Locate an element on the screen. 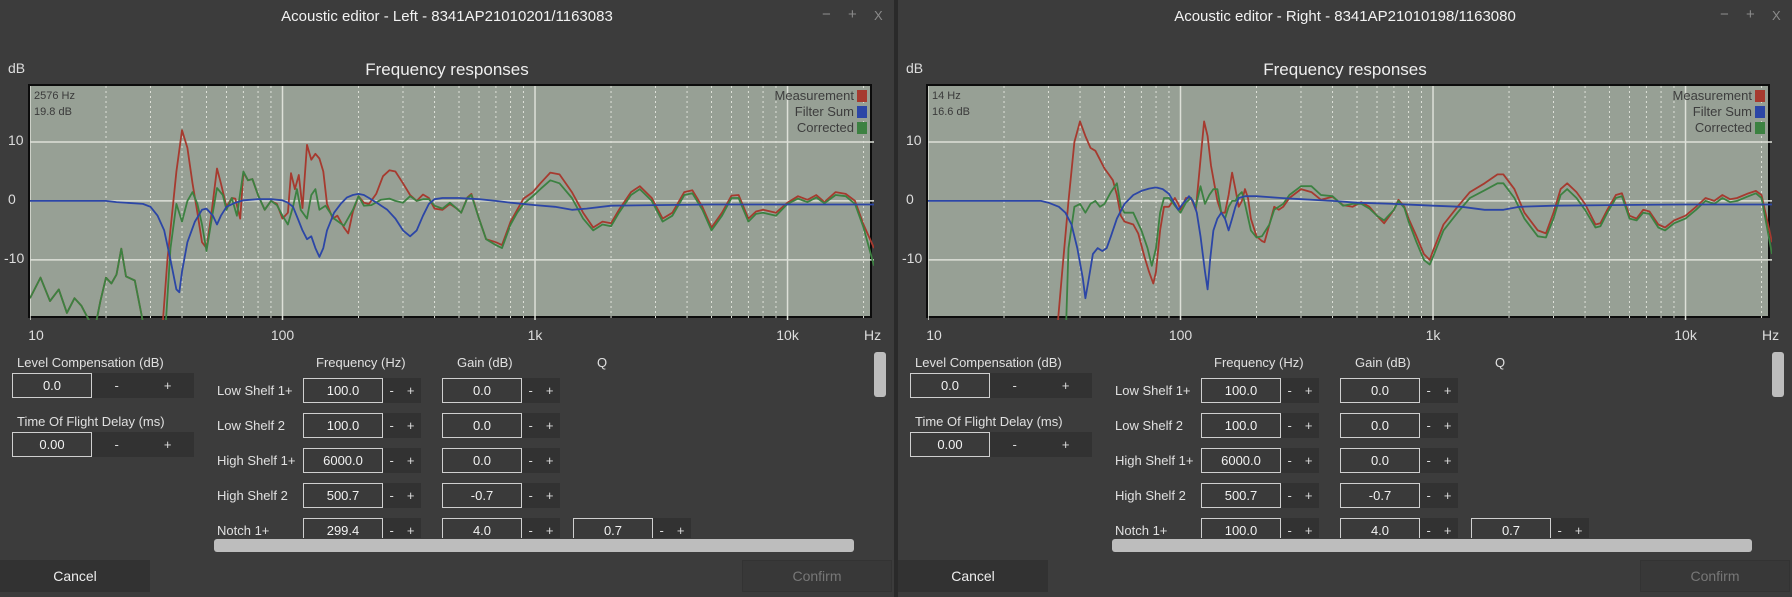 Image resolution: width=1792 pixels, height=597 pixels. filter-freq-input: 299.4 is located at coordinates (343, 528).